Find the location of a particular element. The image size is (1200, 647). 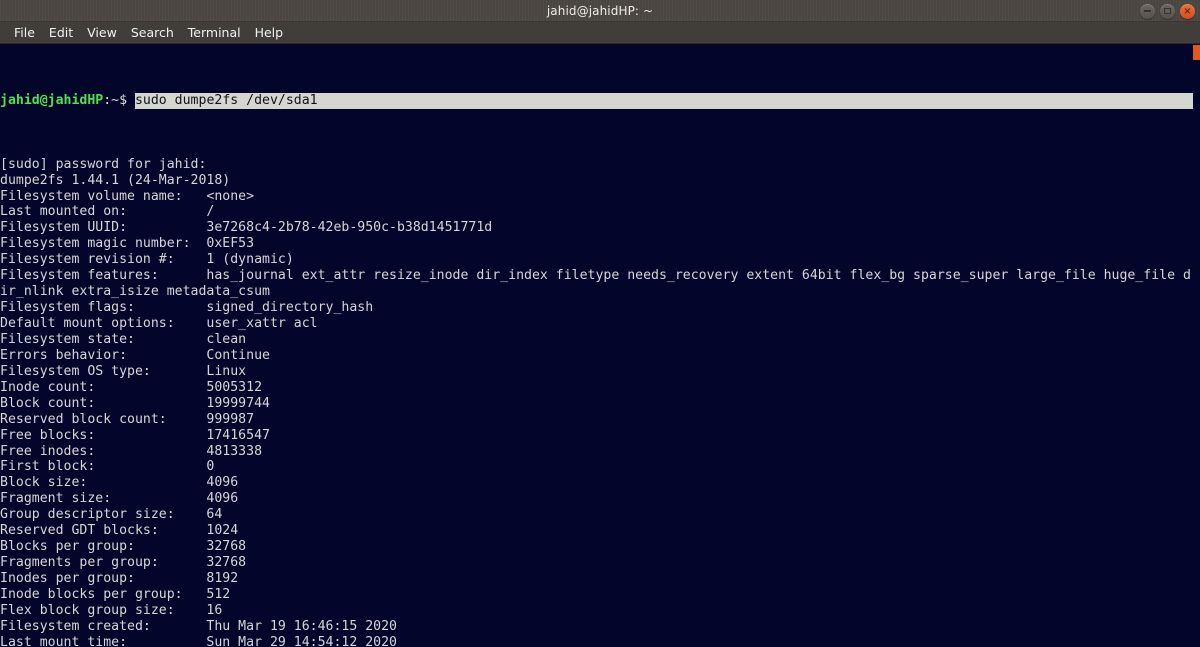

window-title: jahid@jahidHP: ~ is located at coordinates (600, 10).